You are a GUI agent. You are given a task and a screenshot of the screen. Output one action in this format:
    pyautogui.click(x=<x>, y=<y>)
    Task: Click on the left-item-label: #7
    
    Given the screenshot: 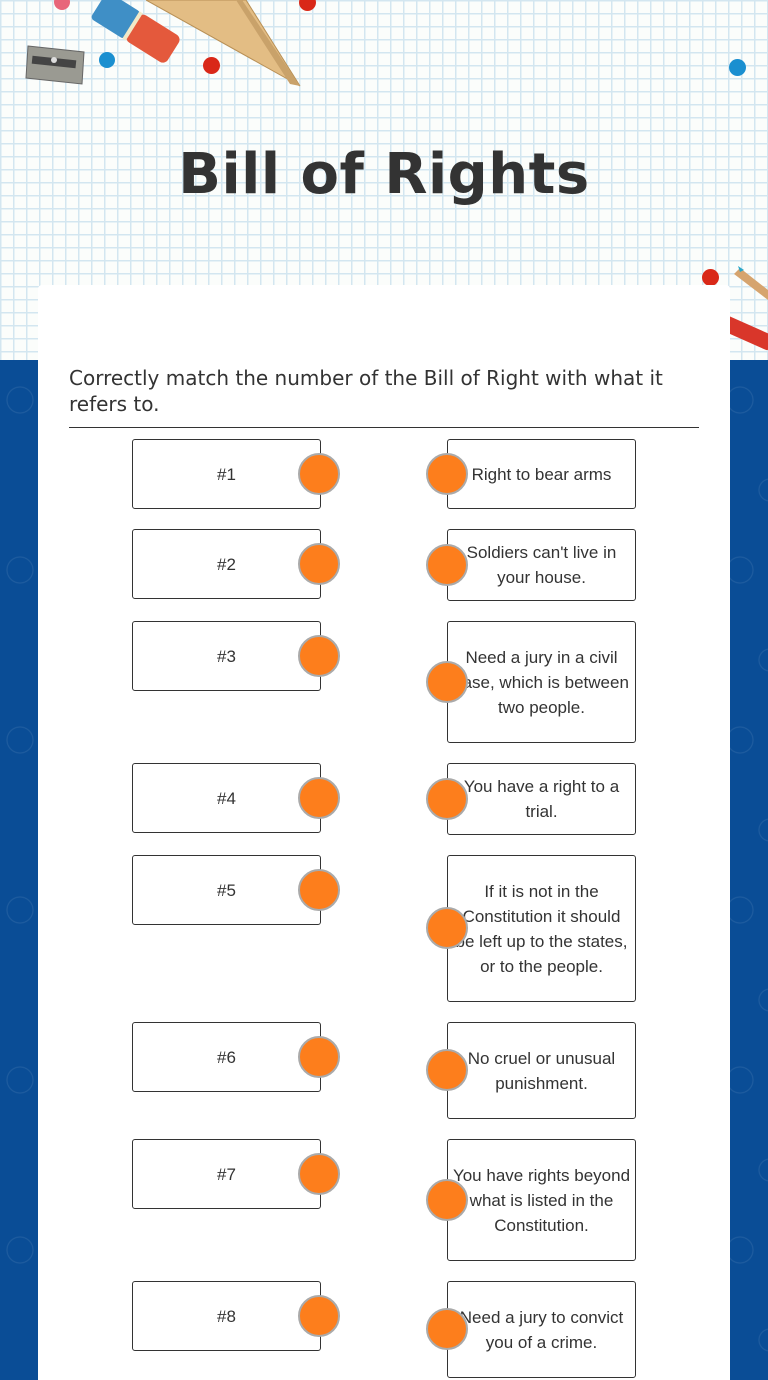 What is the action you would take?
    pyautogui.click(x=226, y=1174)
    